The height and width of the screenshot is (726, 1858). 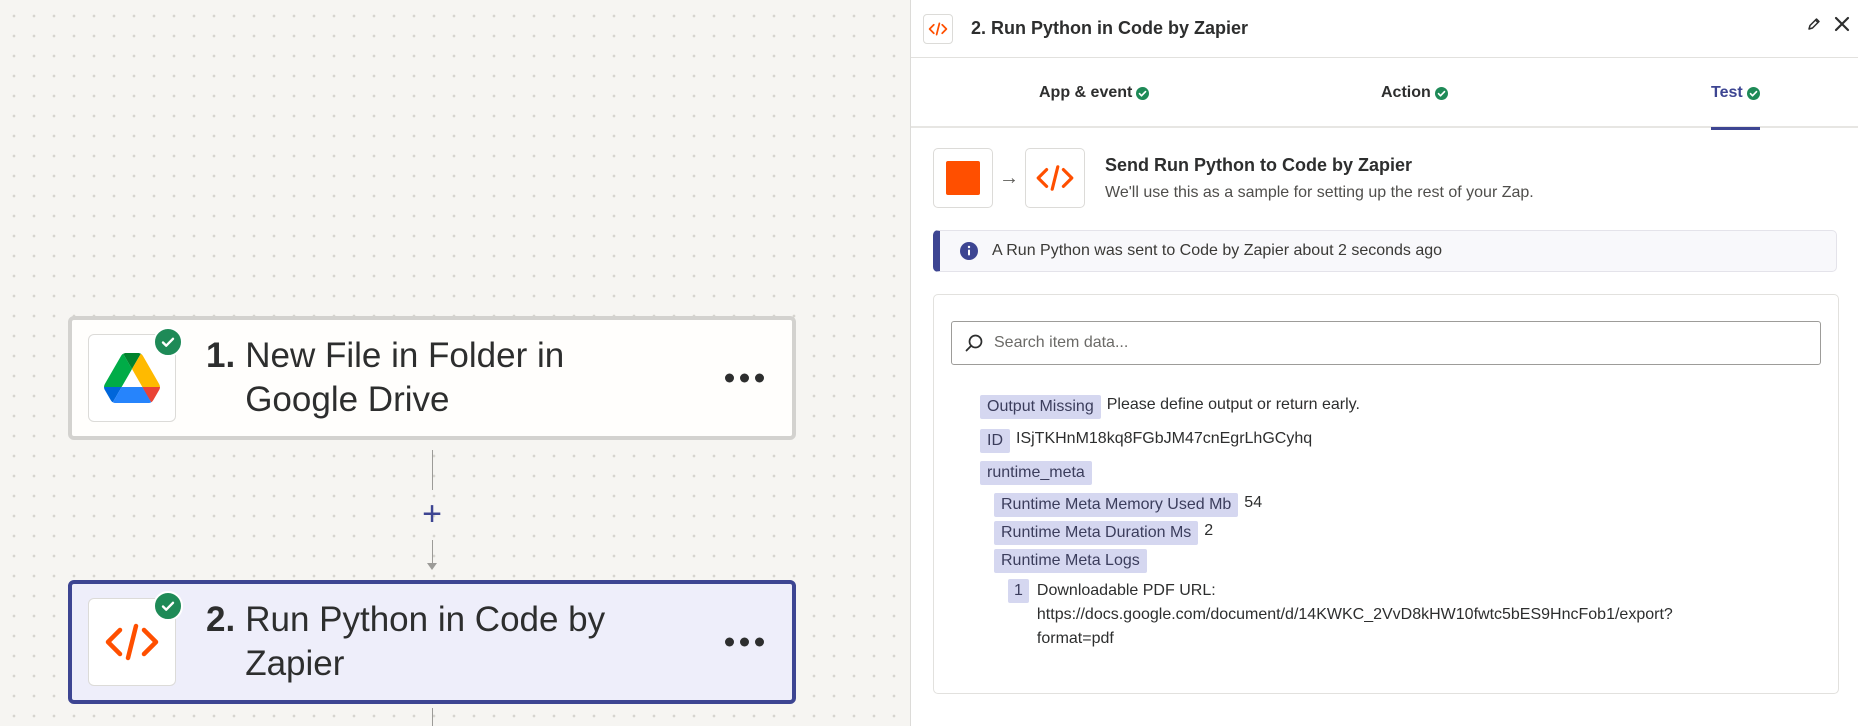 I want to click on tab-action: Action, so click(x=1414, y=93).